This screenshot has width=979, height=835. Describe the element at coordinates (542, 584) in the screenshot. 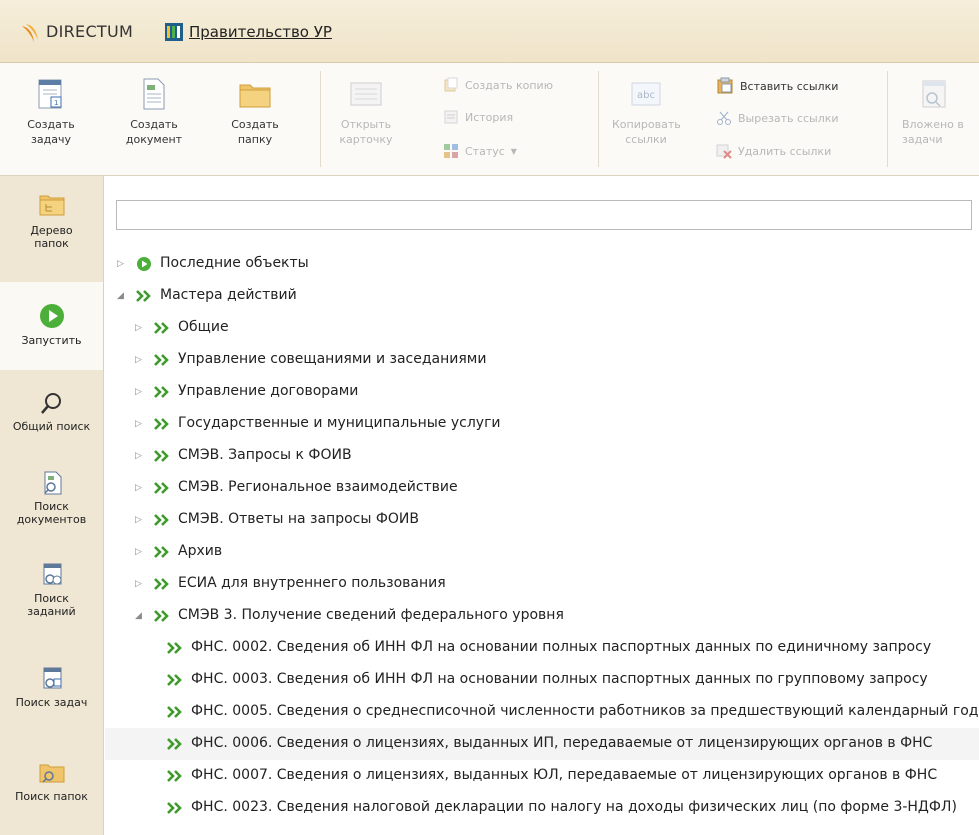

I see `tree-row: ▷ ЕСИА для внутреннего пользования` at that location.